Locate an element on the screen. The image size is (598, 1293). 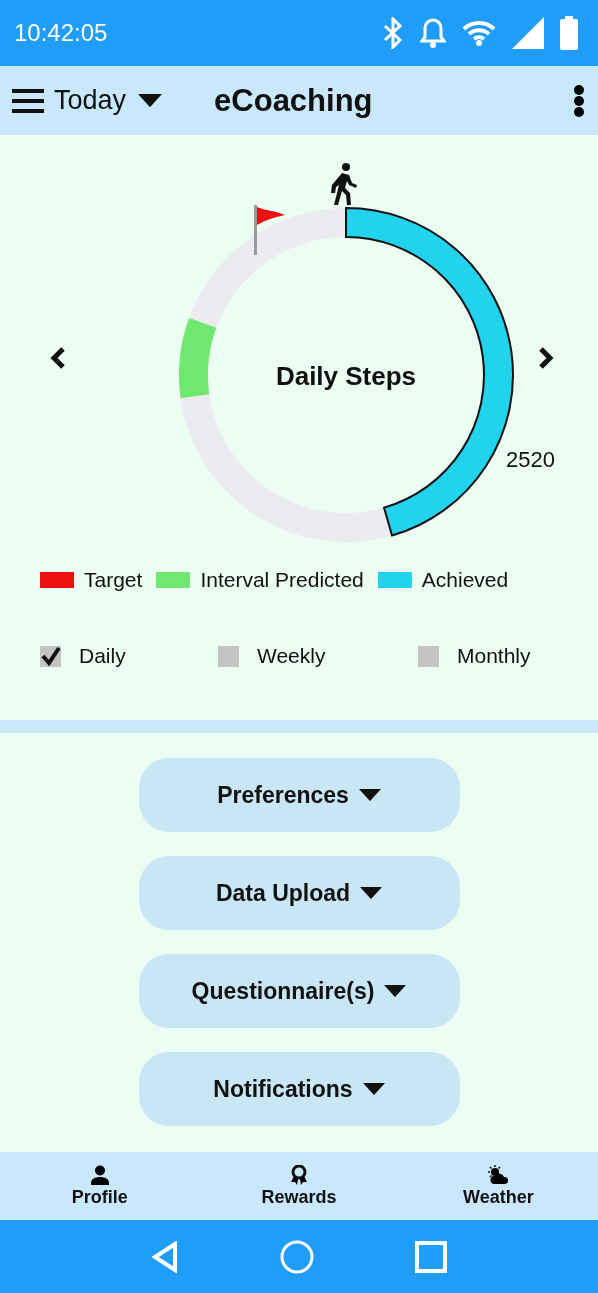
previous-button is located at coordinates (58, 357).